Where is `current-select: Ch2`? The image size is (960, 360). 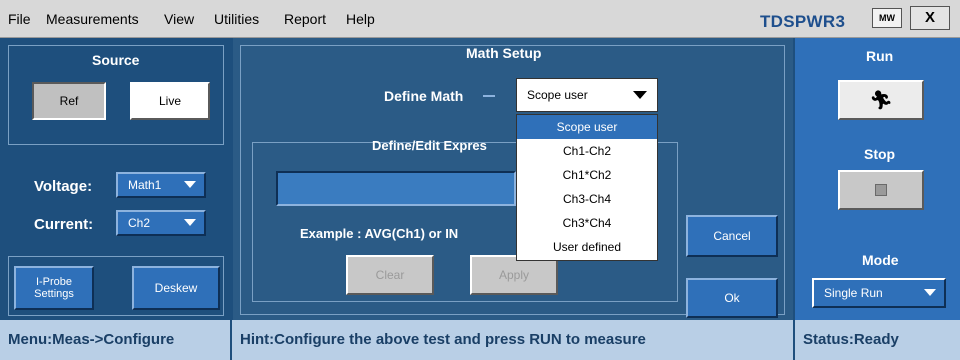 current-select: Ch2 is located at coordinates (161, 223).